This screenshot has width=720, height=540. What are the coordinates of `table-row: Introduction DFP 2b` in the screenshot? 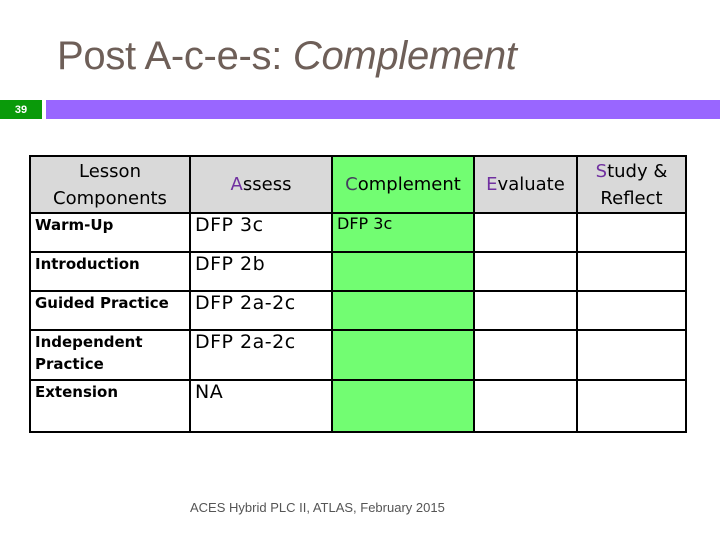 It's located at (358, 271).